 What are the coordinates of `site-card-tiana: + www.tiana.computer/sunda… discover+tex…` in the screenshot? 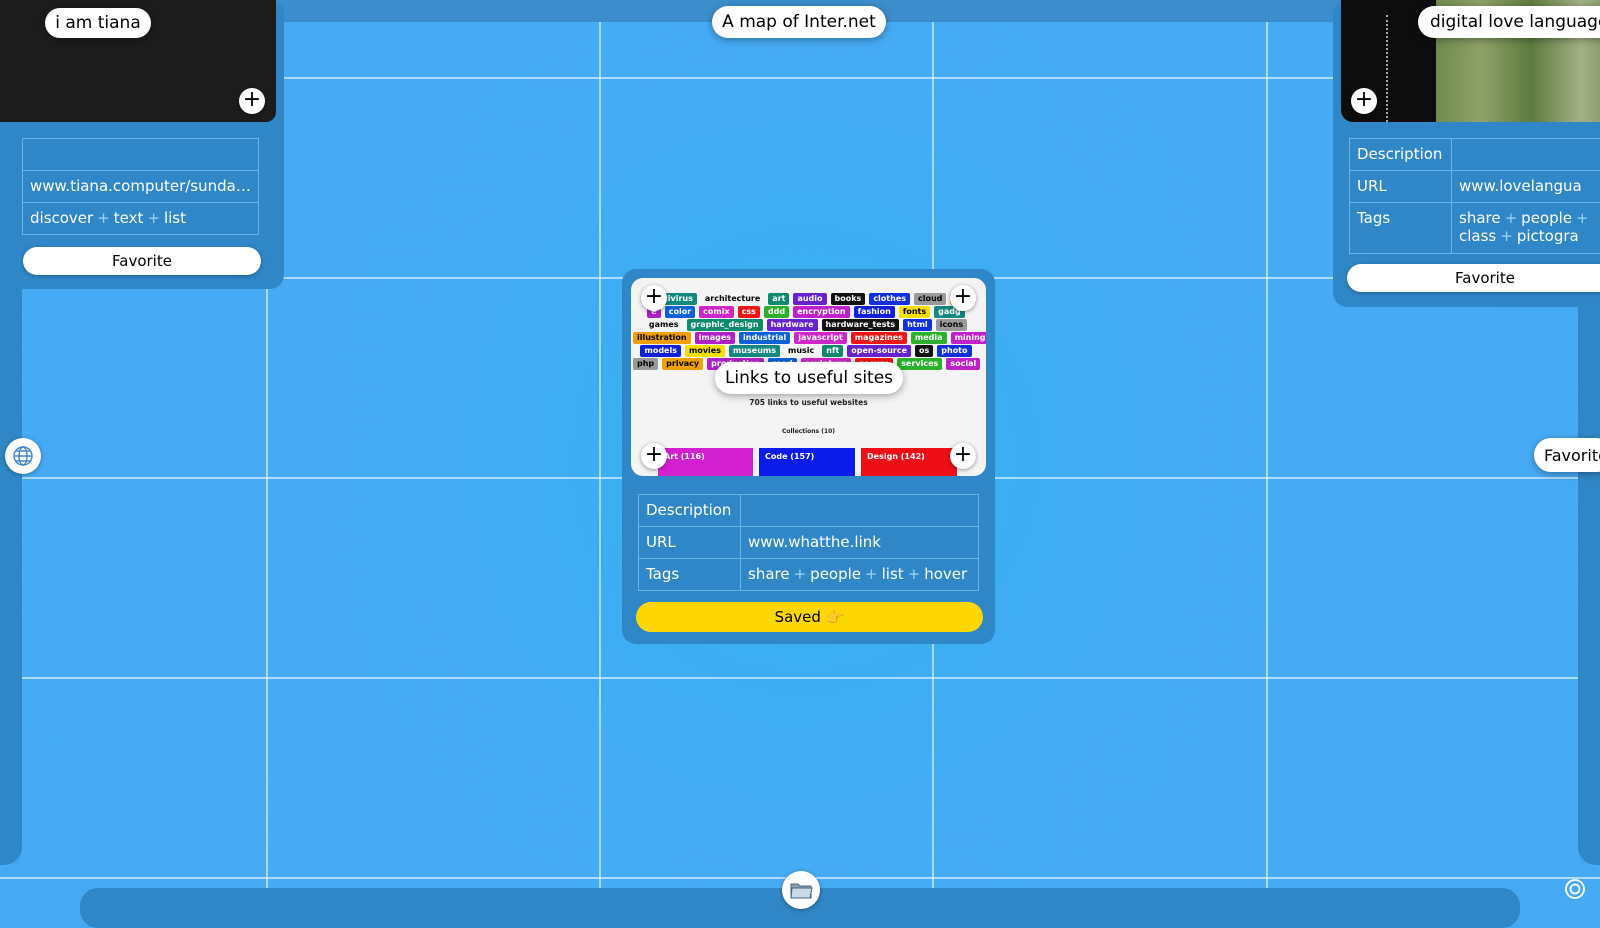 It's located at (142, 144).